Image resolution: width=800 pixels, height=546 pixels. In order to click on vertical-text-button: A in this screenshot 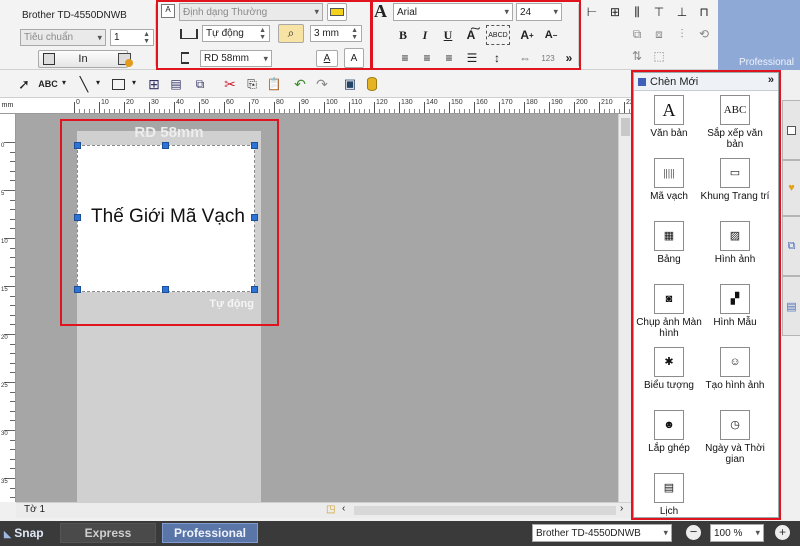, I will do `click(354, 58)`.